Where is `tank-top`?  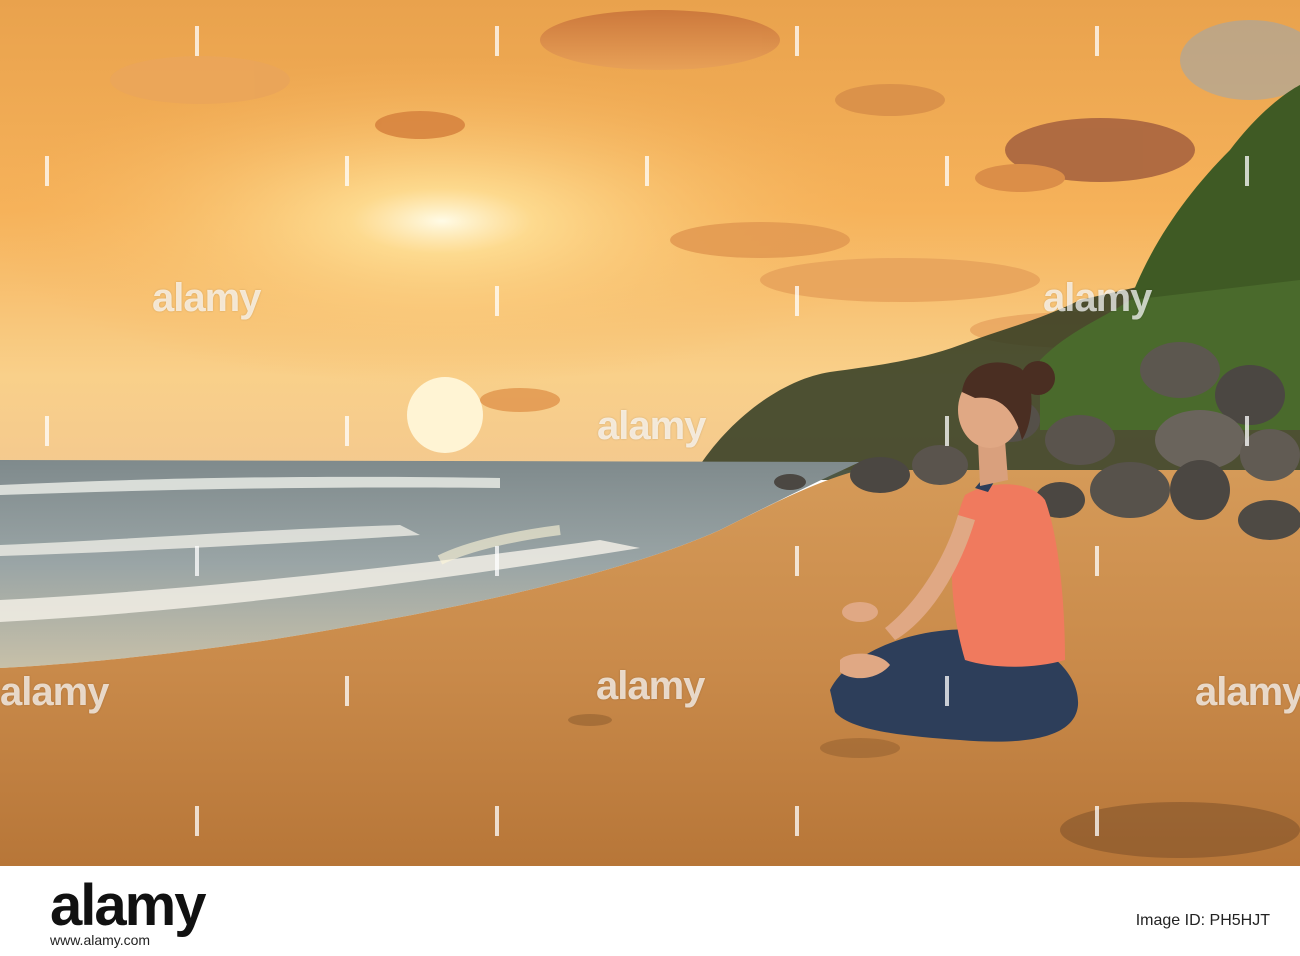 tank-top is located at coordinates (1008, 575).